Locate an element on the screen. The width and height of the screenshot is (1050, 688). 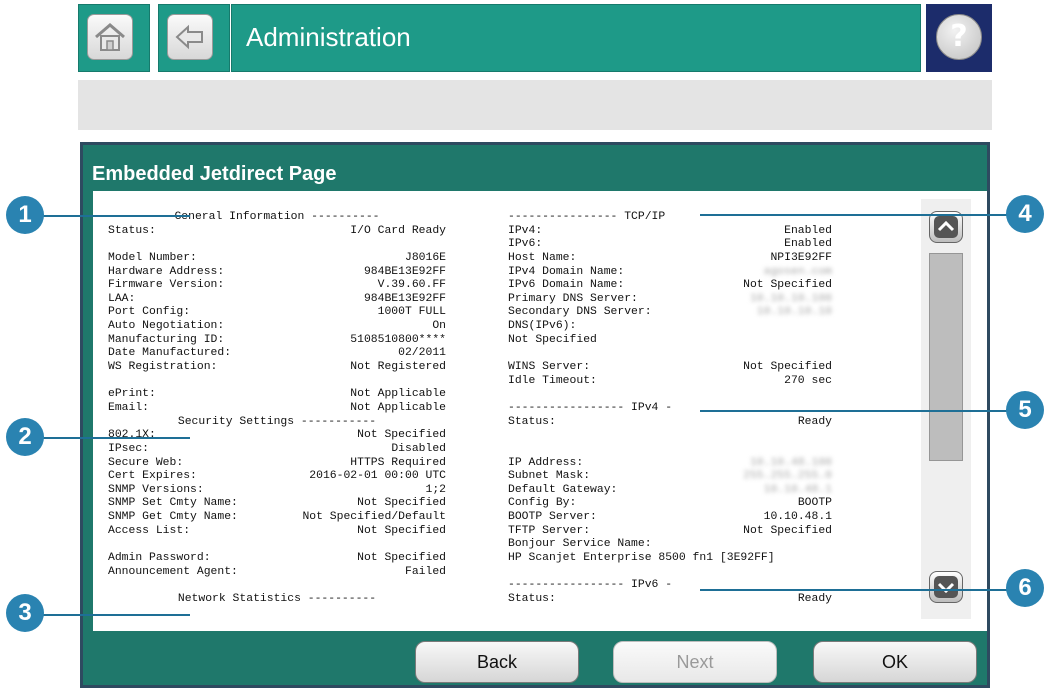
home-button is located at coordinates (114, 38).